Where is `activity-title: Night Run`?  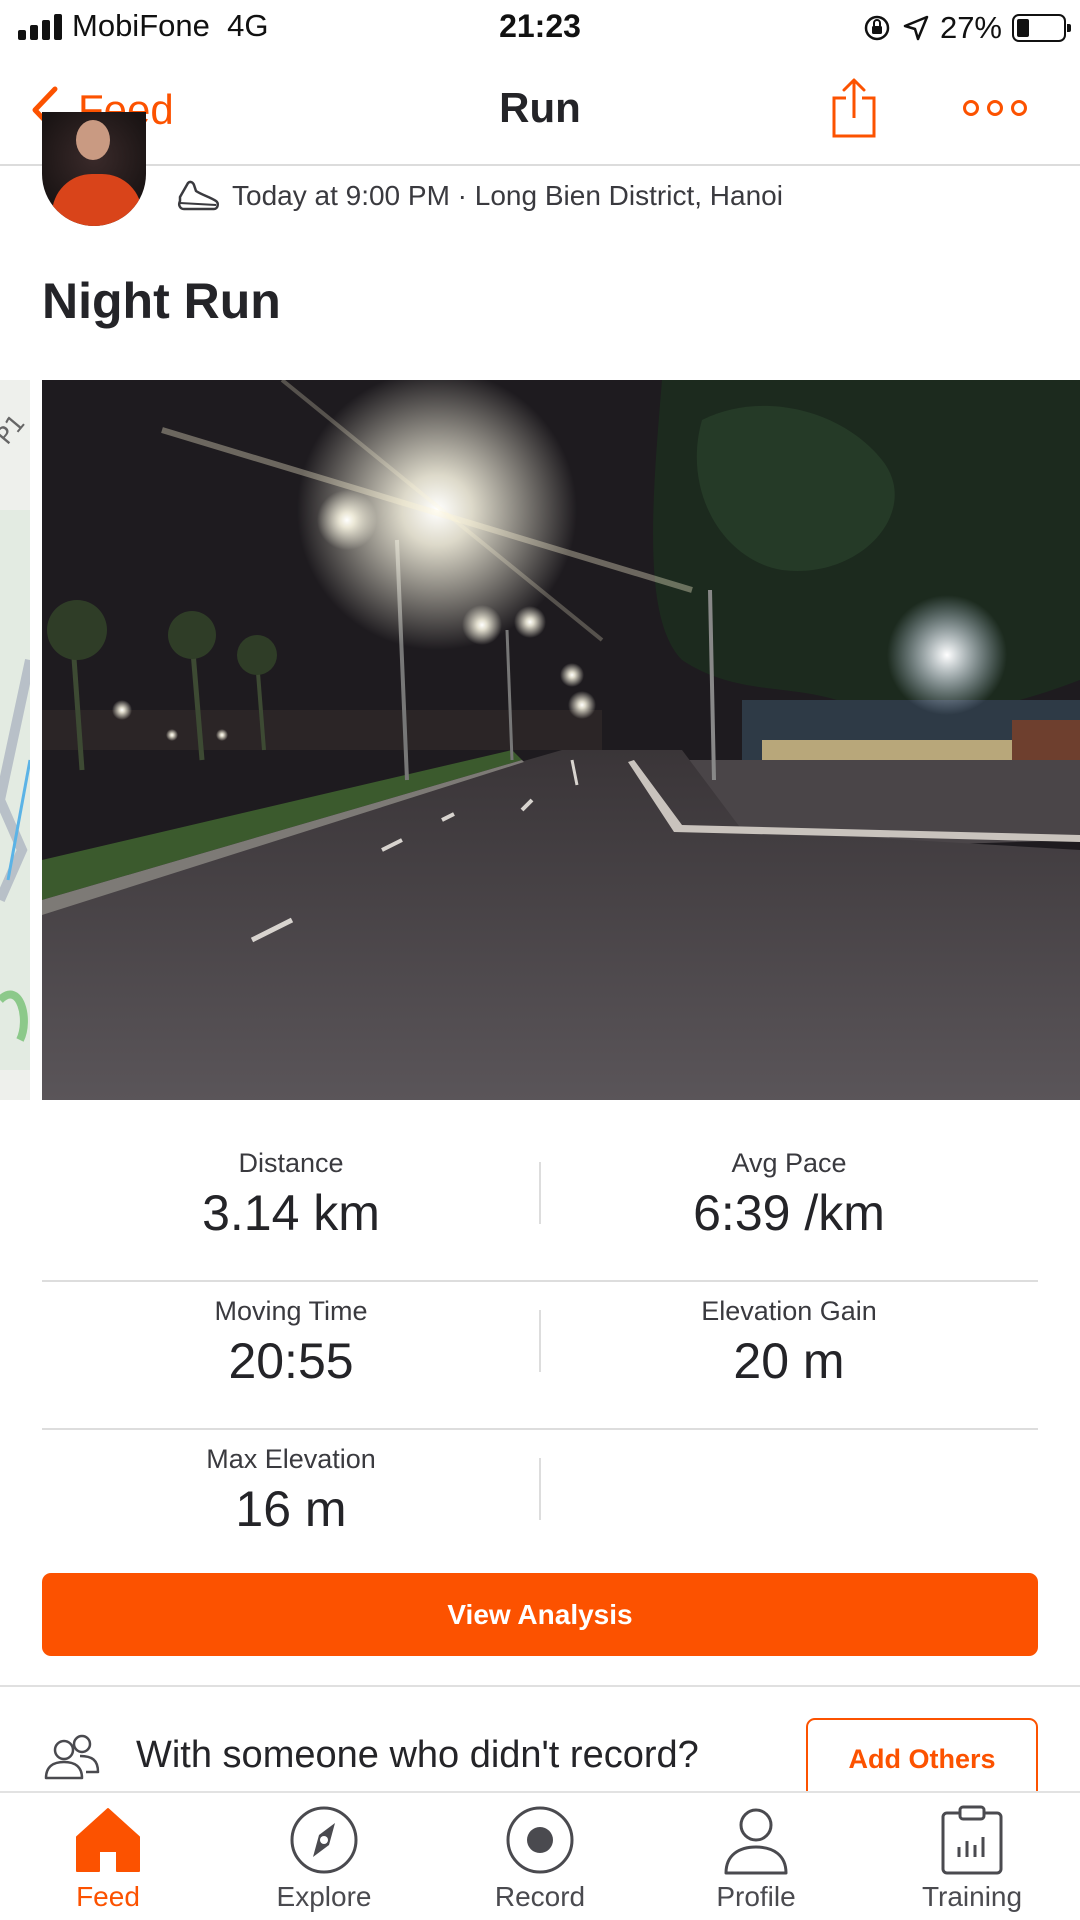 activity-title: Night Run is located at coordinates (161, 301).